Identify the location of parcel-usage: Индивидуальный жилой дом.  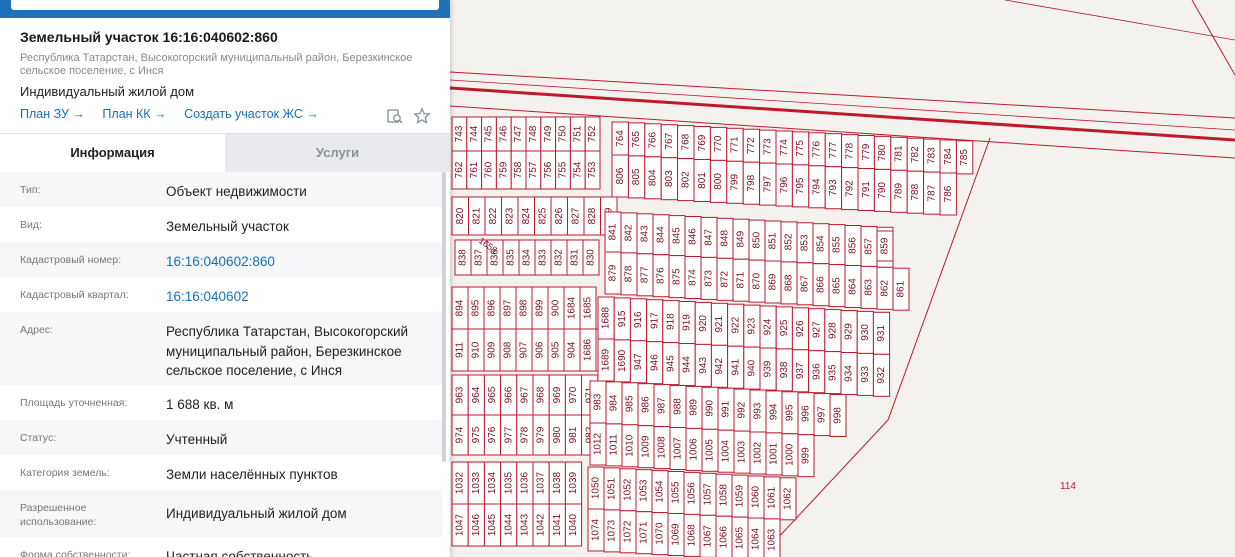
(107, 91).